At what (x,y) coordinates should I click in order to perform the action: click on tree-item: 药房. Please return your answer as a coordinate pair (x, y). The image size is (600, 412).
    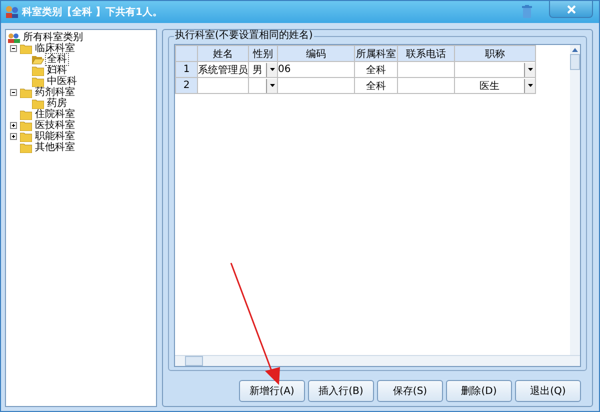
    Looking at the image, I should click on (57, 103).